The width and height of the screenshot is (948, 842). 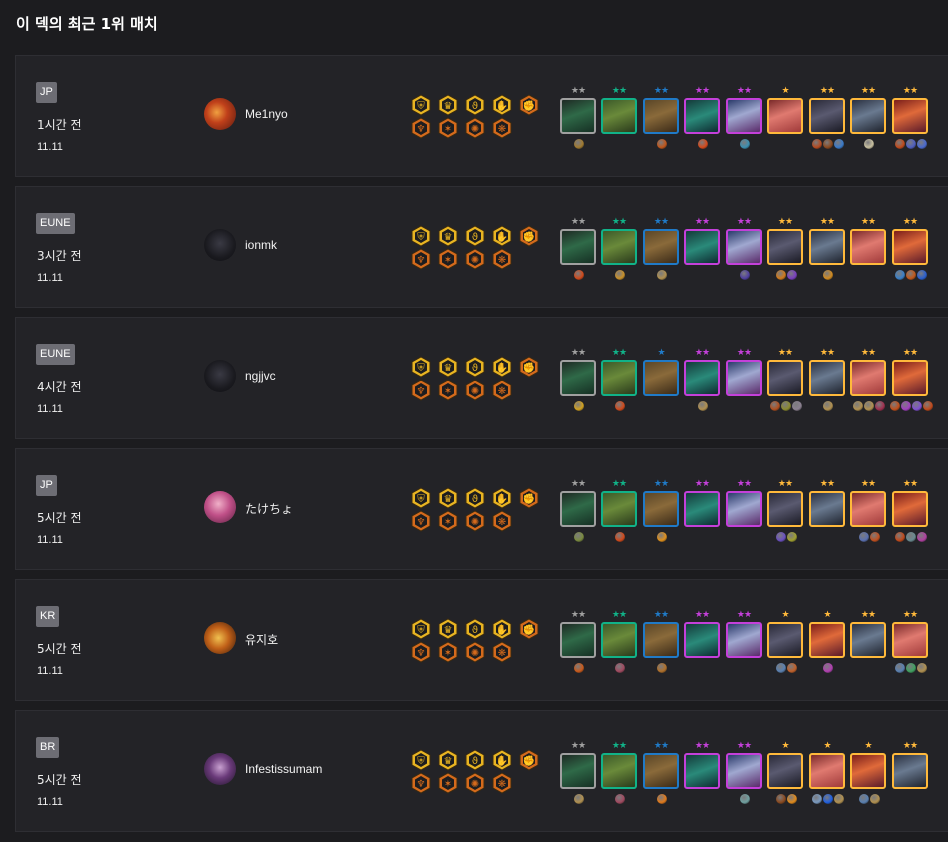 I want to click on player-name: ionmk, so click(x=261, y=245).